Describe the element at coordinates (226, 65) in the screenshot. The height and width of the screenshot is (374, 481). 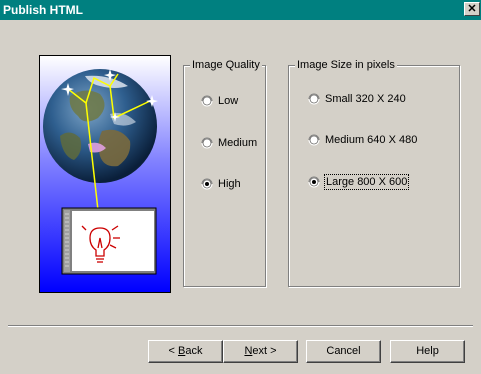
I see `image-quality-title: Image Quality` at that location.